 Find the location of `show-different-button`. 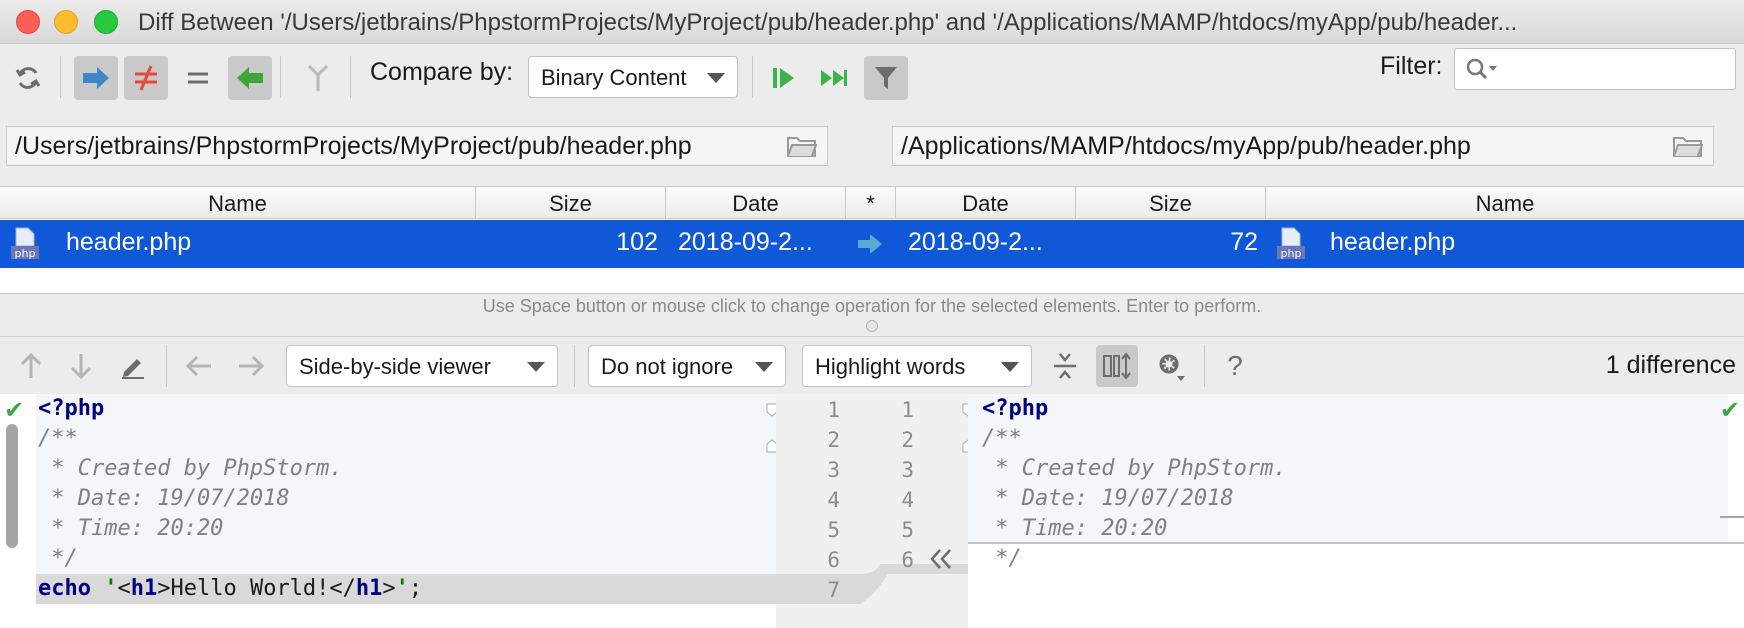

show-different-button is located at coordinates (146, 78).